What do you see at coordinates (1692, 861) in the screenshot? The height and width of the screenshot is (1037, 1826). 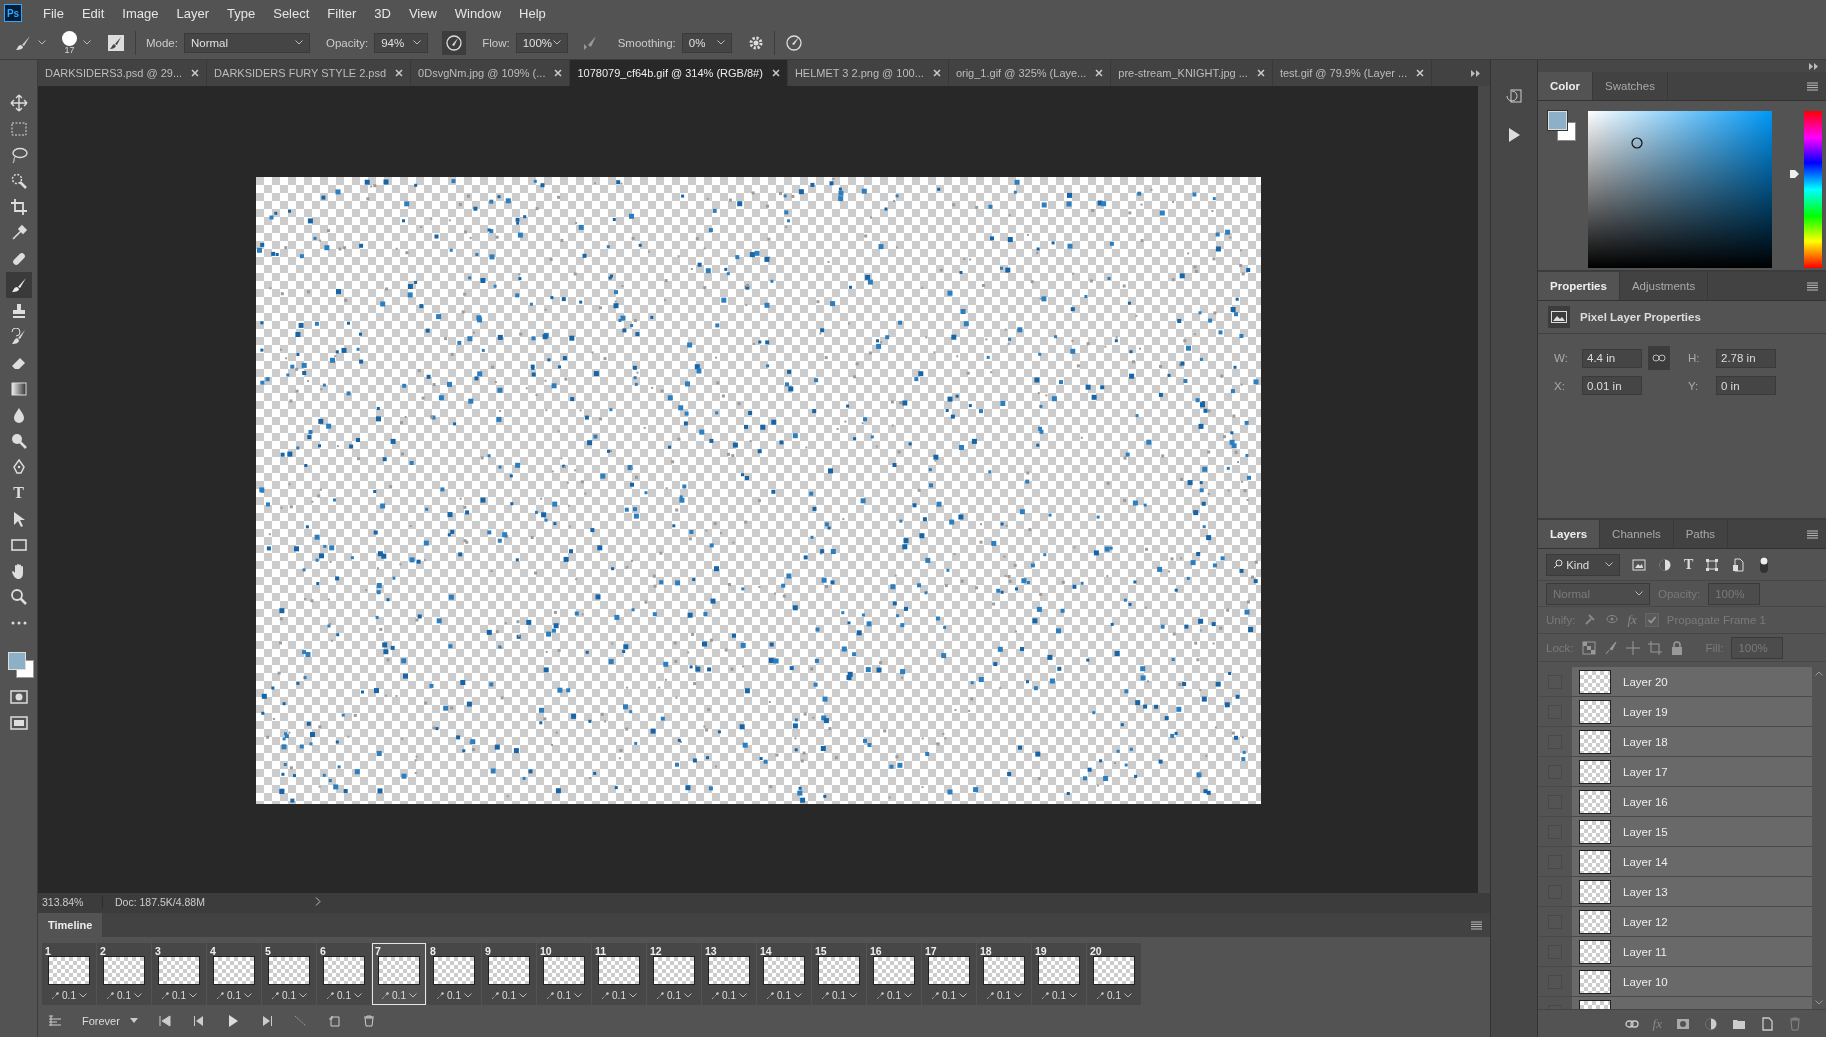 I see `layer-row: Layer 14` at bounding box center [1692, 861].